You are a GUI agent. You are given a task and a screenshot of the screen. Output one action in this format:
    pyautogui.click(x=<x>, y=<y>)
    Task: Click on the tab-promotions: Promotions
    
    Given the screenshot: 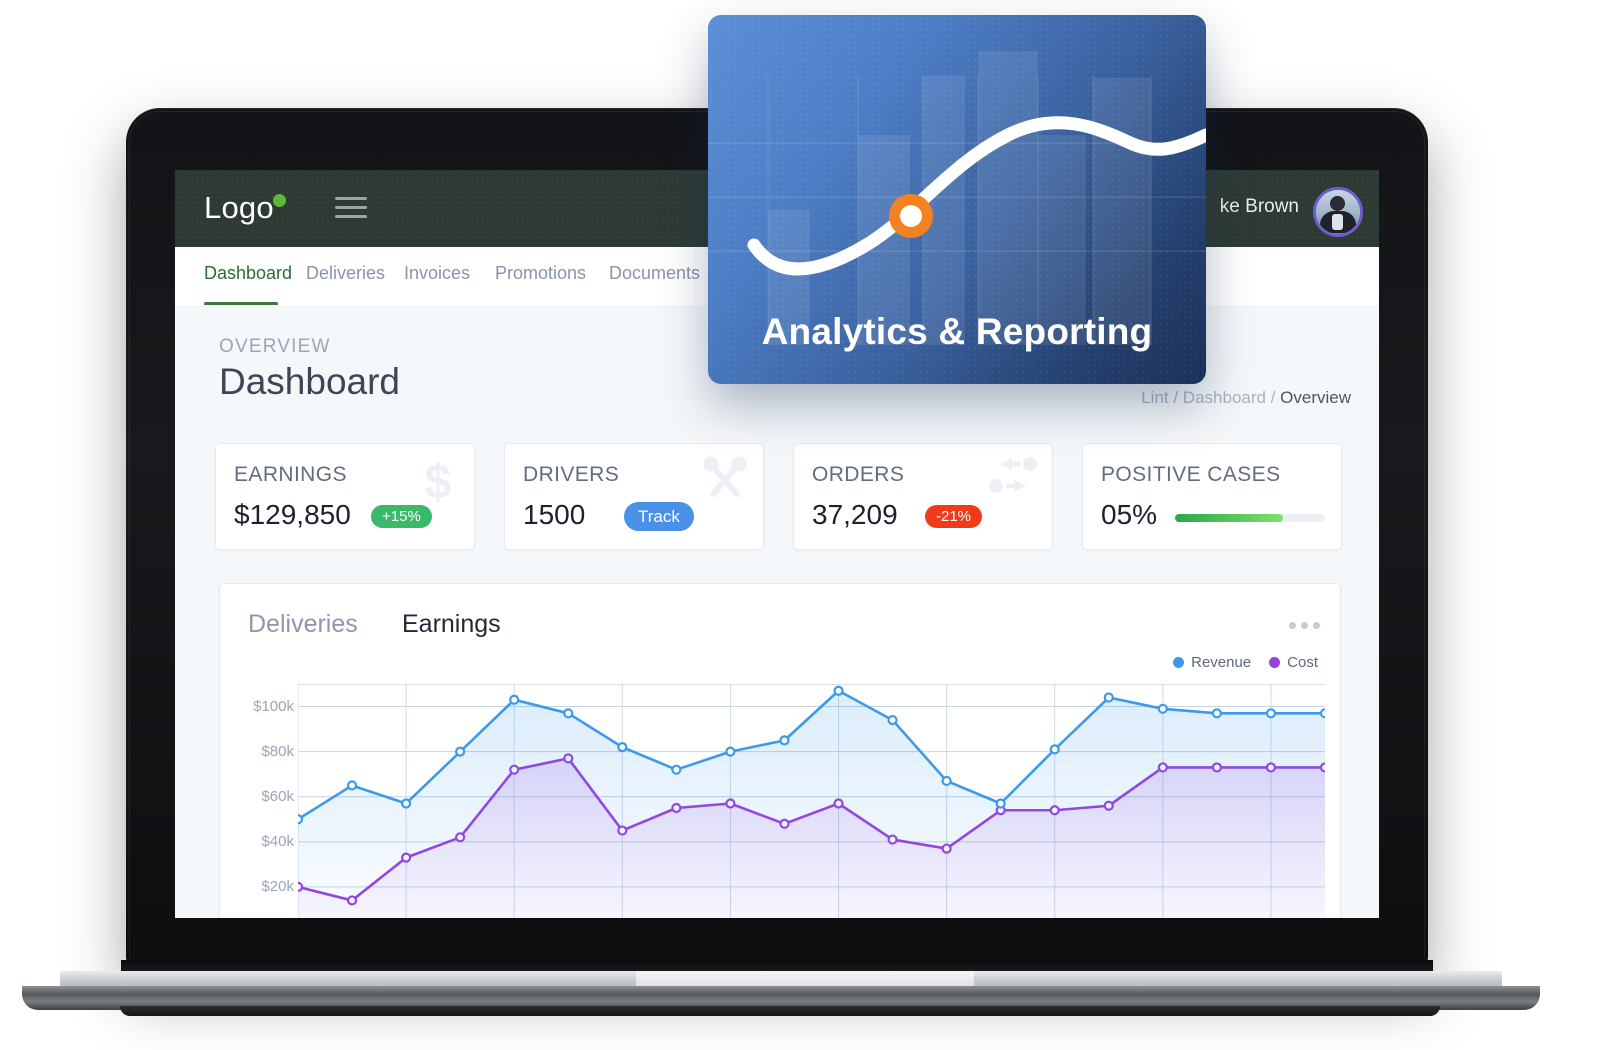 What is the action you would take?
    pyautogui.click(x=540, y=273)
    